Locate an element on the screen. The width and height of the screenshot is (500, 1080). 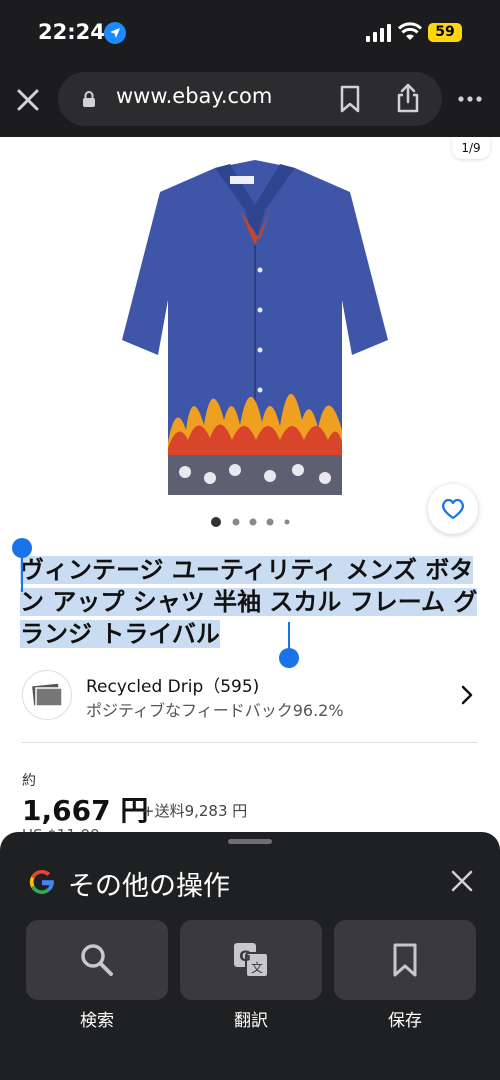
heart-icon is located at coordinates (453, 509).